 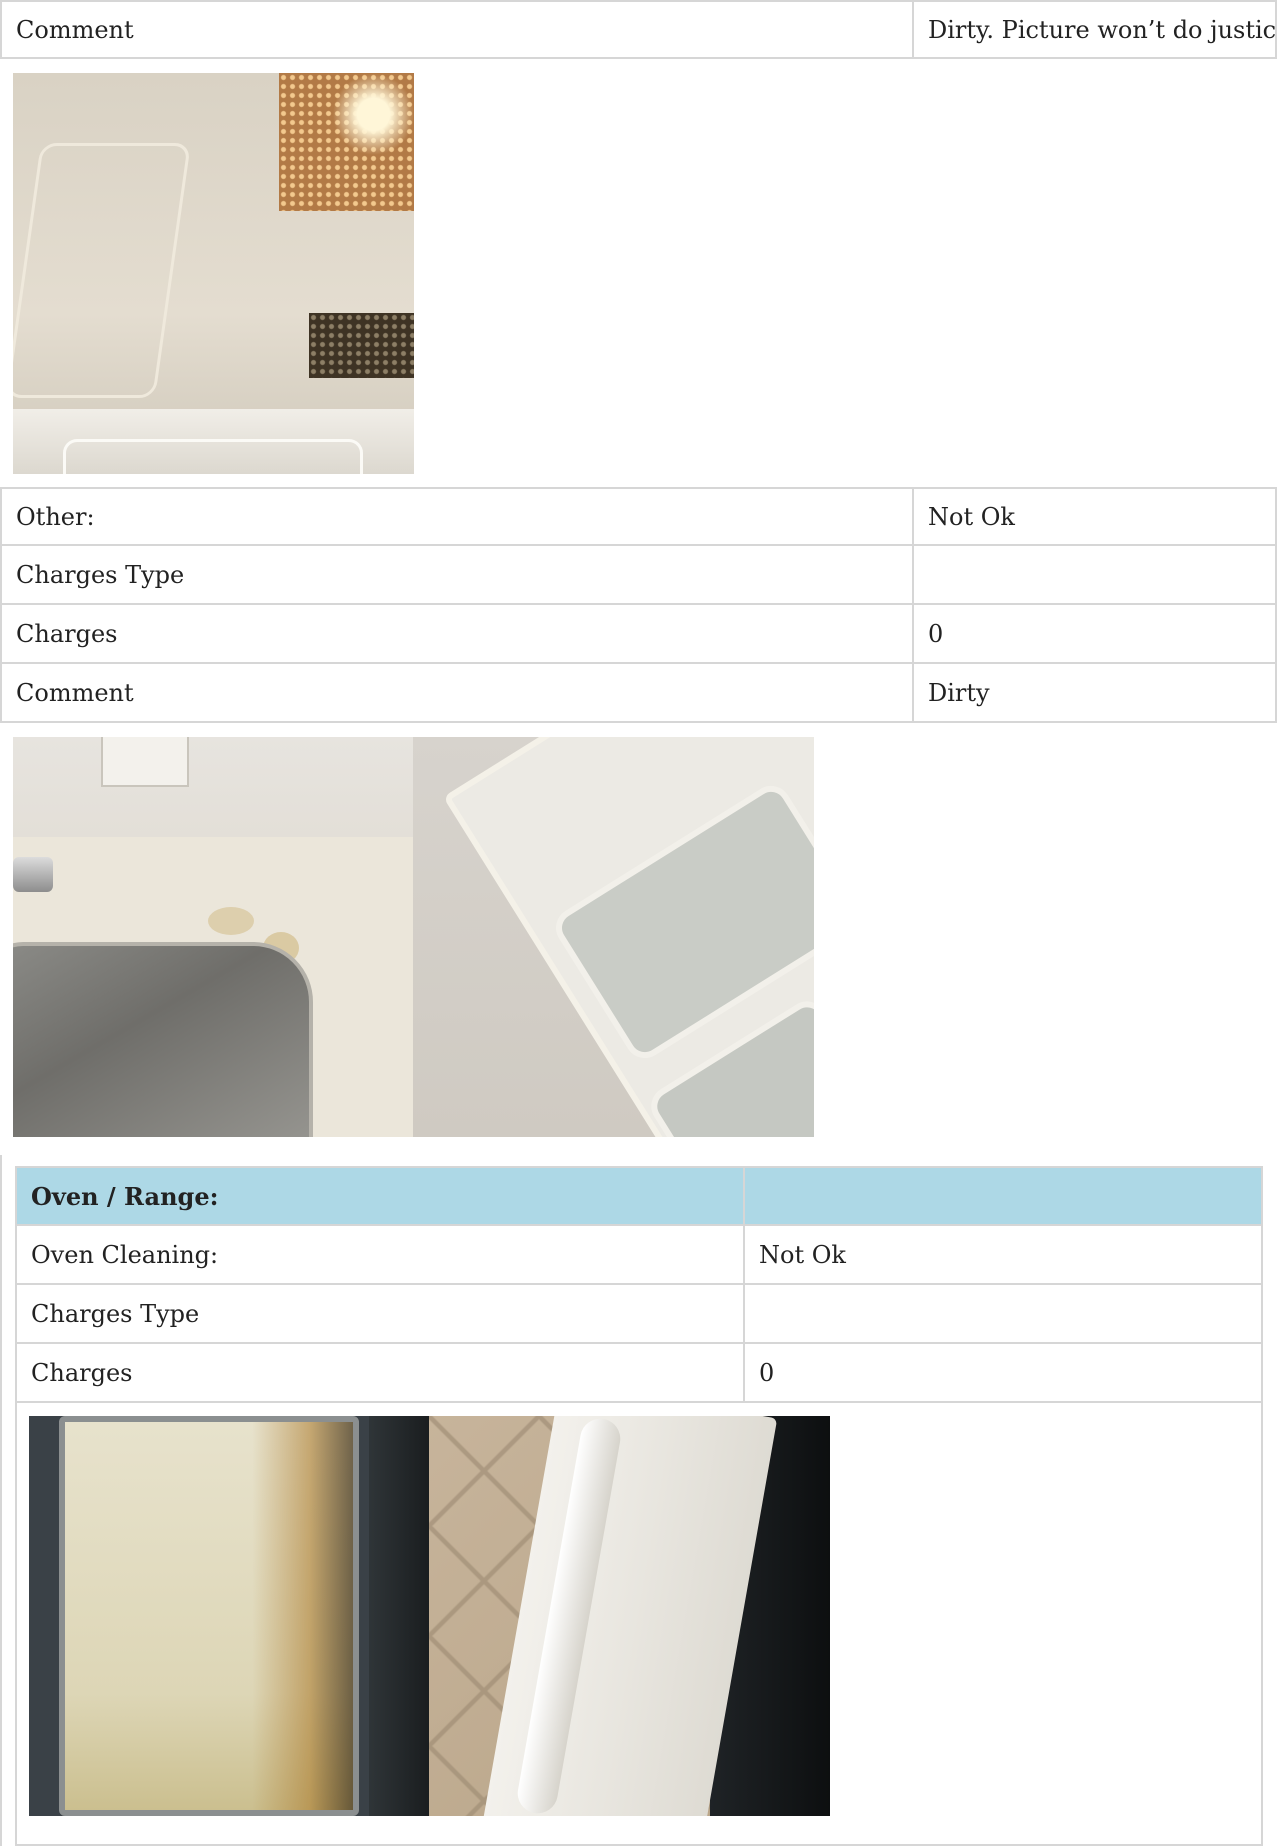 I want to click on microwave-interior-photo, so click(x=213, y=273).